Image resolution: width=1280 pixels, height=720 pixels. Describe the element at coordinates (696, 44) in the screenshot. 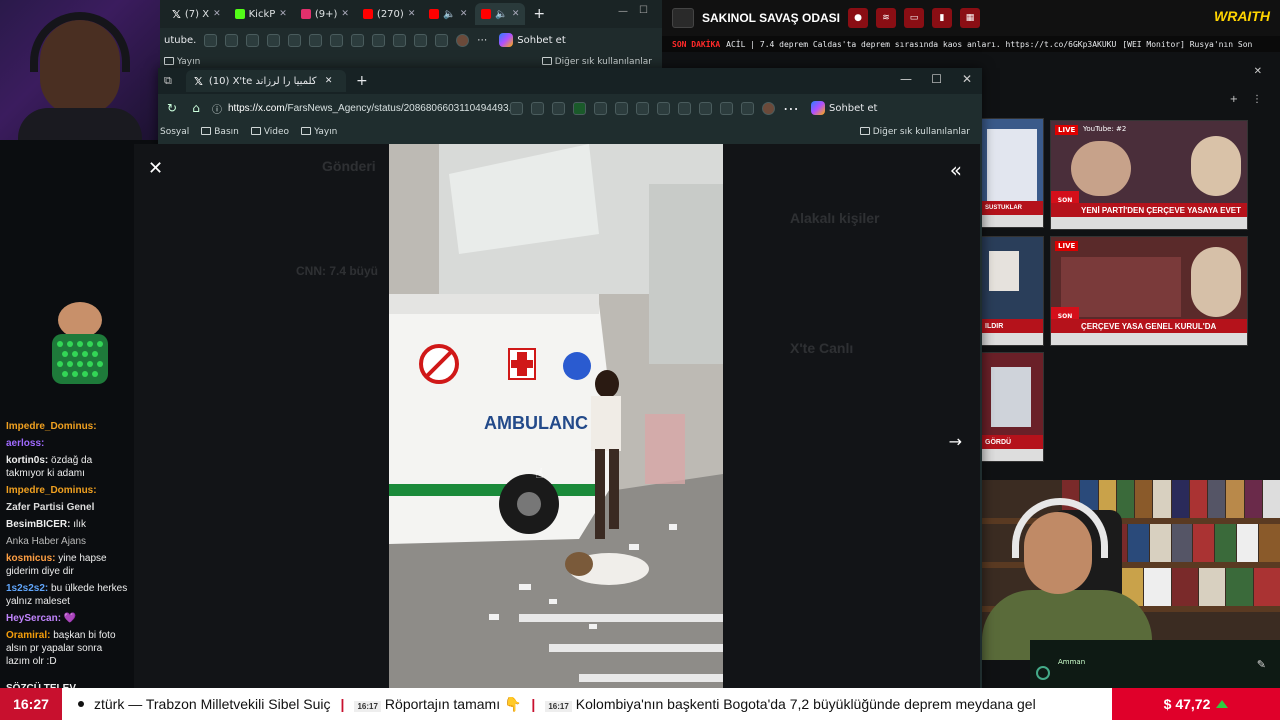

I see `son-dakika-badge: SON DAKİKA` at that location.